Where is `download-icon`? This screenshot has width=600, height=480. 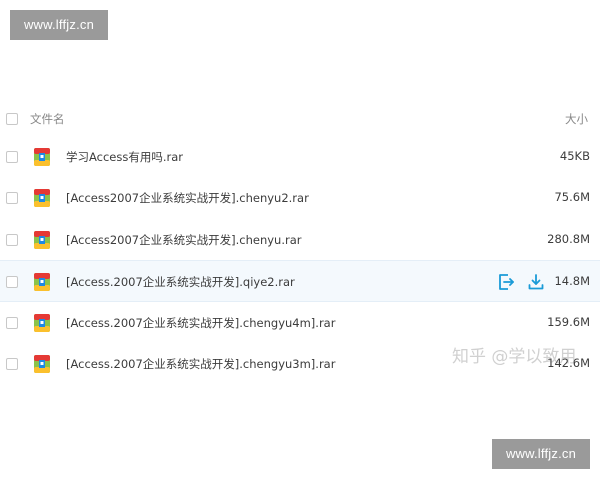 download-icon is located at coordinates (536, 282).